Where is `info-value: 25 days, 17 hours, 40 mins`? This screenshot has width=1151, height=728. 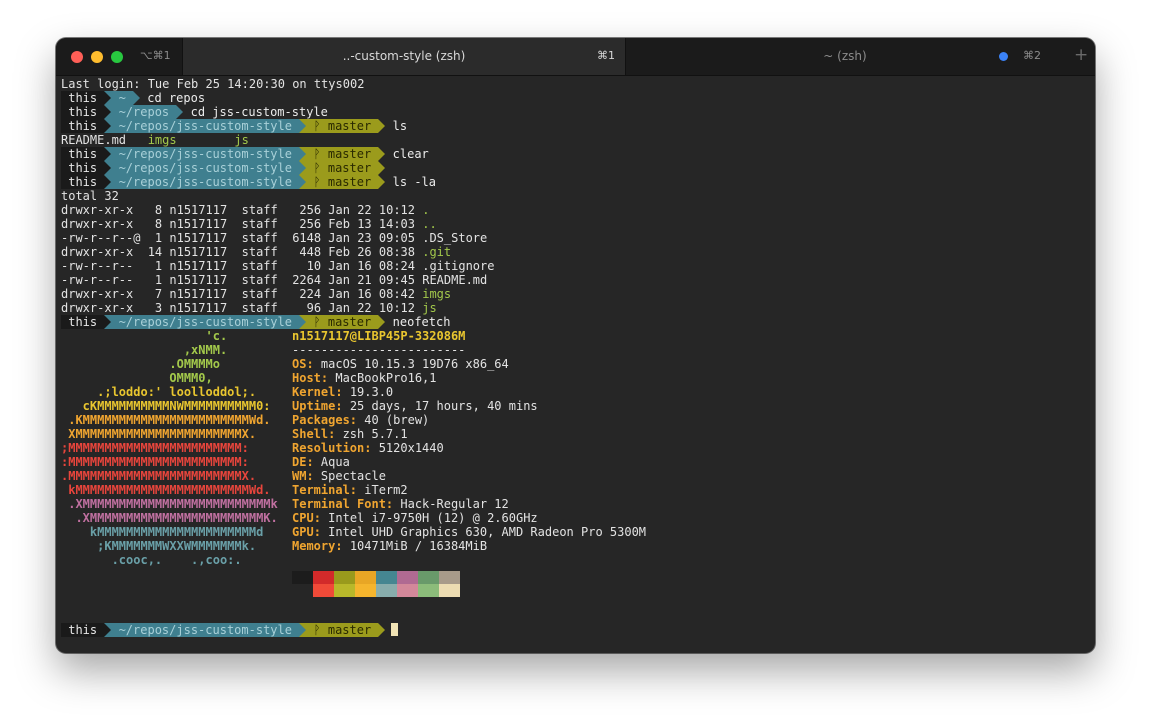
info-value: 25 days, 17 hours, 40 mins is located at coordinates (443, 406).